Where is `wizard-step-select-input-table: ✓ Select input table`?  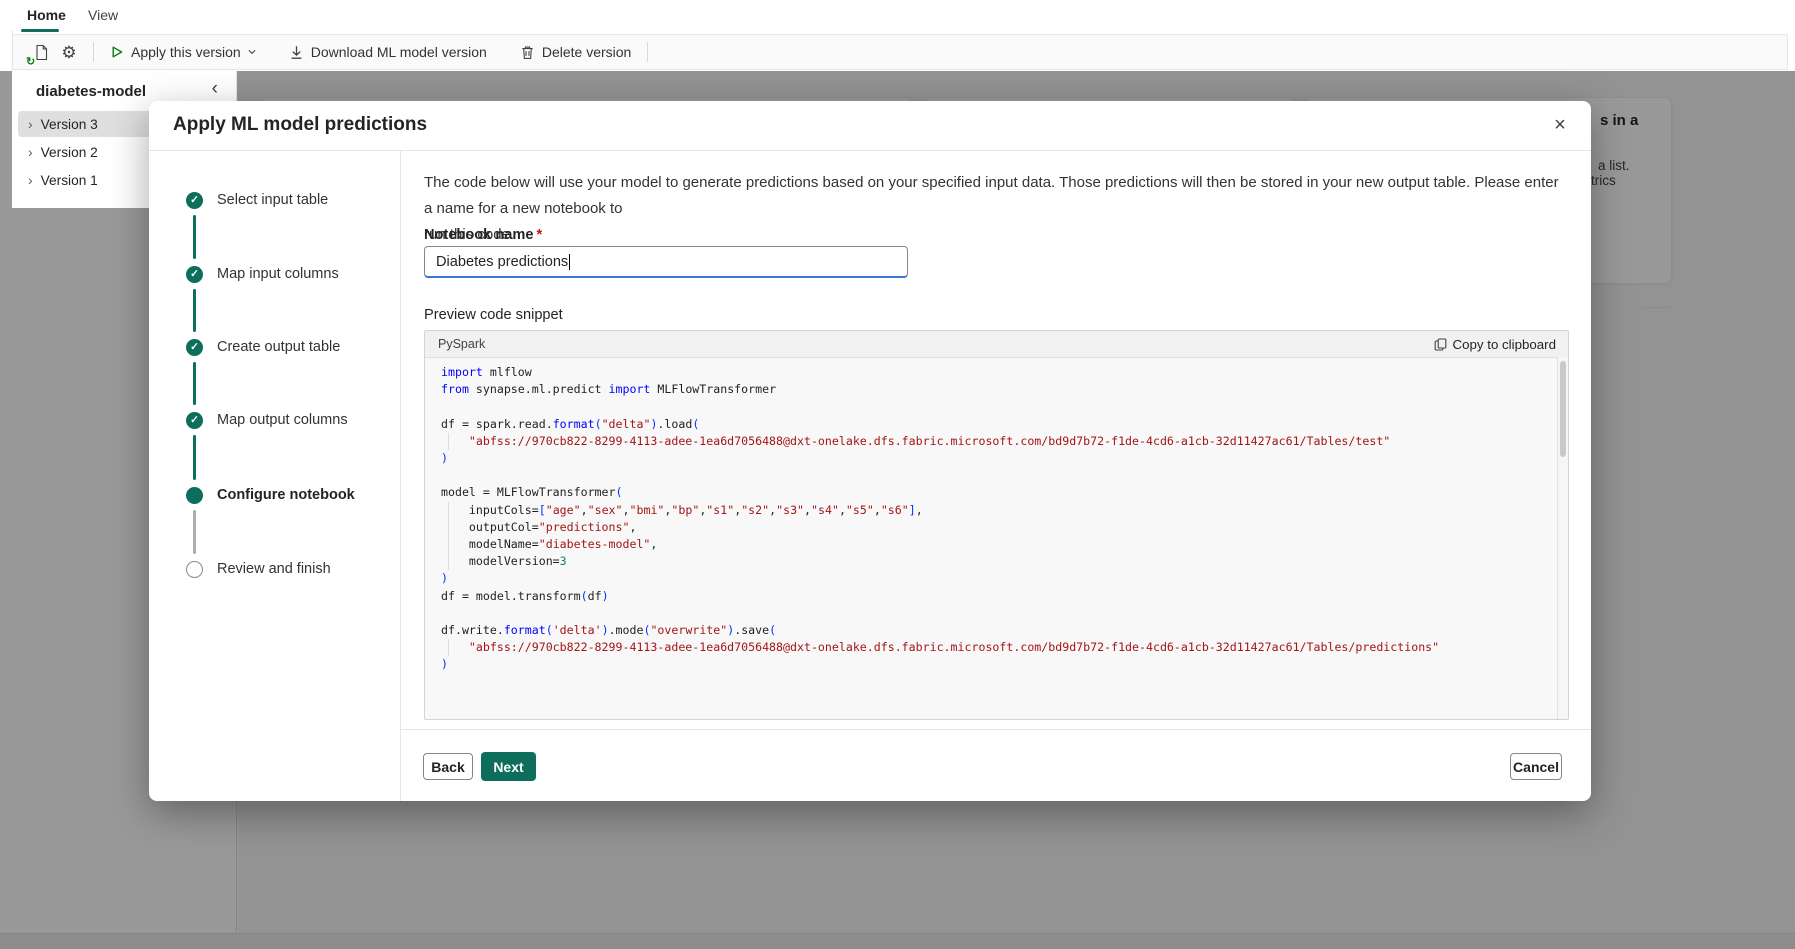 wizard-step-select-input-table: ✓ Select input table is located at coordinates (257, 200).